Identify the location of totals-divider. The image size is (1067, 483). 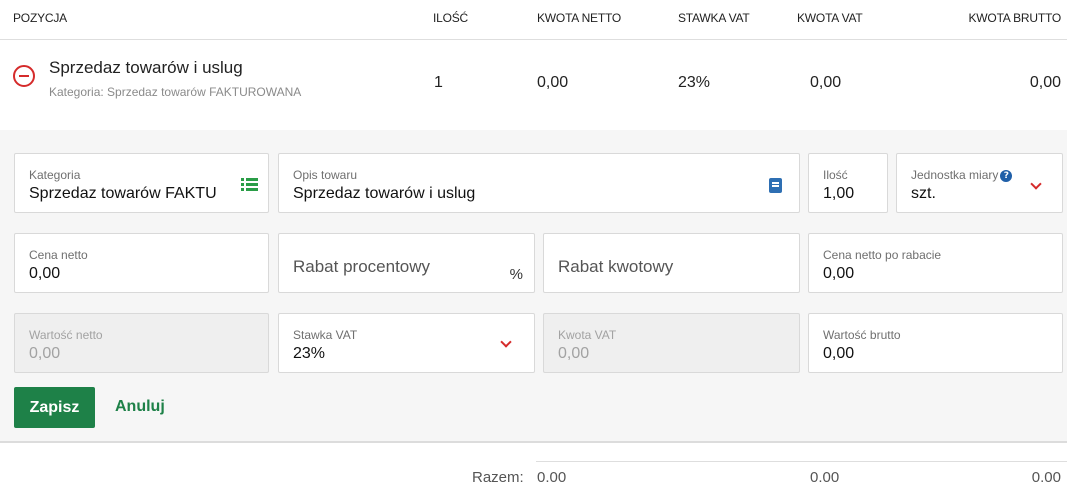
(801, 461).